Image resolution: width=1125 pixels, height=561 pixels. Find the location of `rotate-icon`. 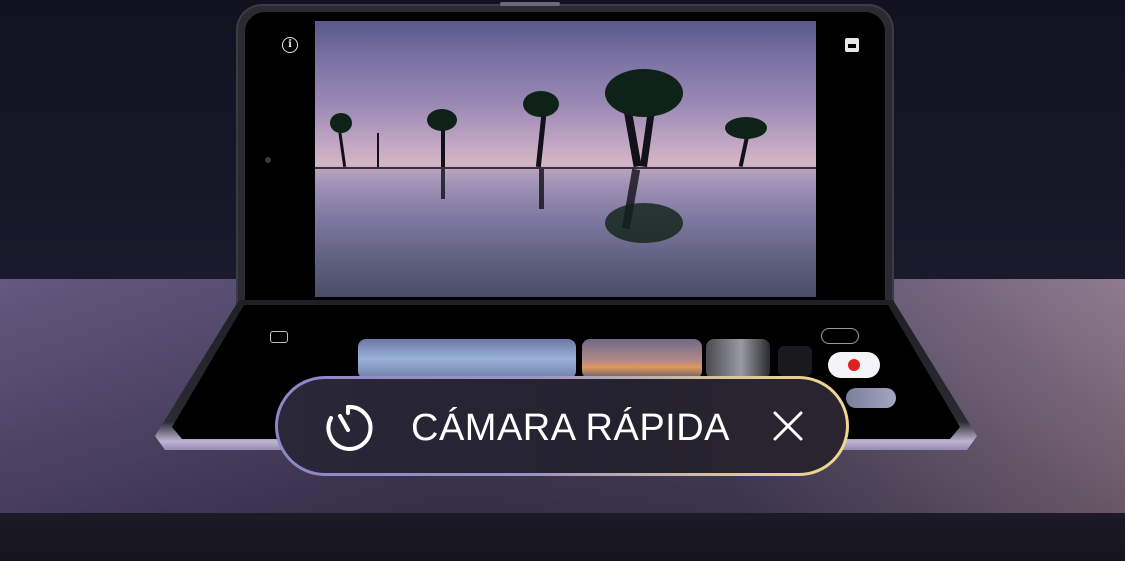

rotate-icon is located at coordinates (840, 336).